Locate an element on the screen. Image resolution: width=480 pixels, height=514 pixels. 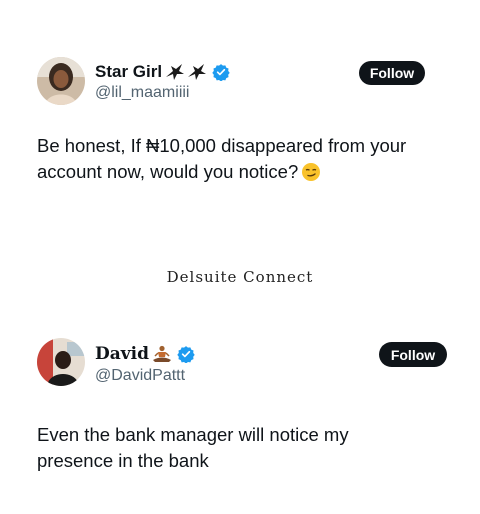
tweet-text-line: presence in the bank is located at coordinates (123, 460).